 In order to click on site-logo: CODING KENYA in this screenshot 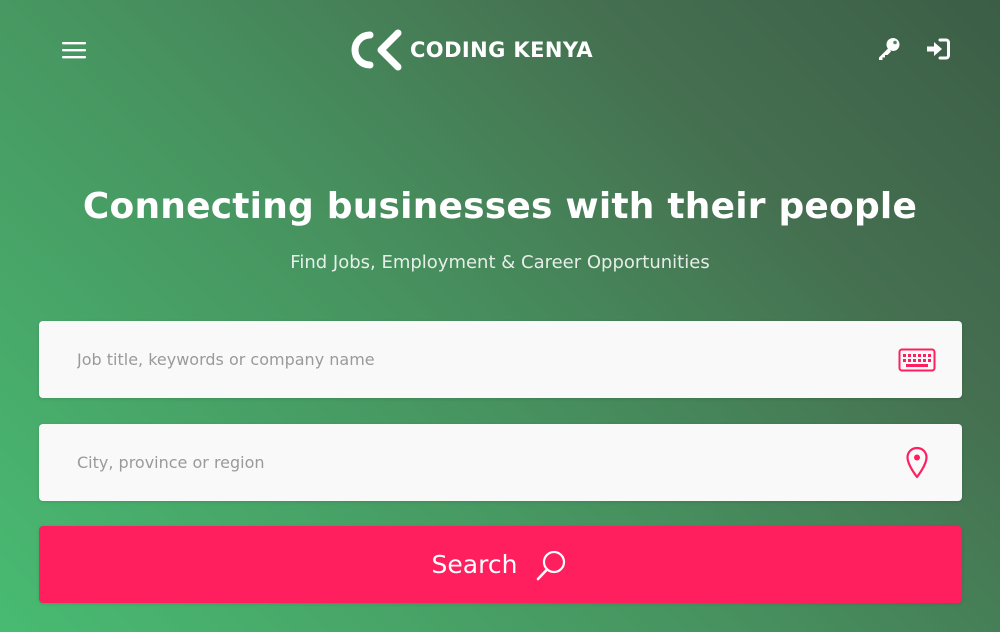, I will do `click(468, 50)`.